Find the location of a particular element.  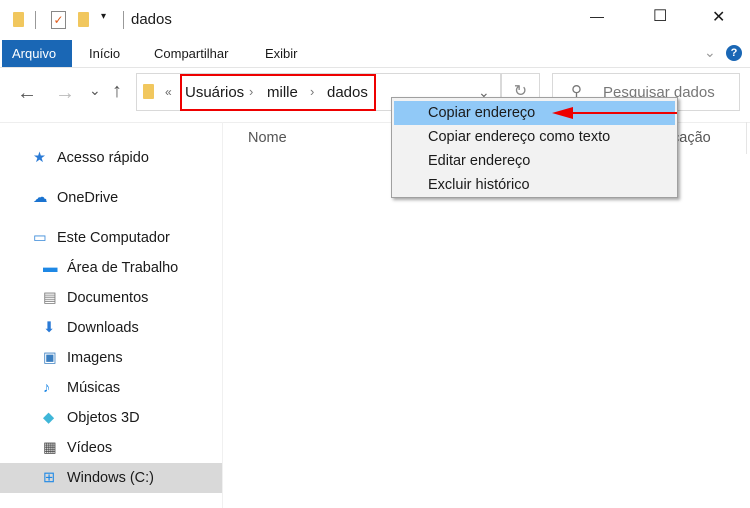

sidebar-item: ♪ Músicas is located at coordinates (111, 388).